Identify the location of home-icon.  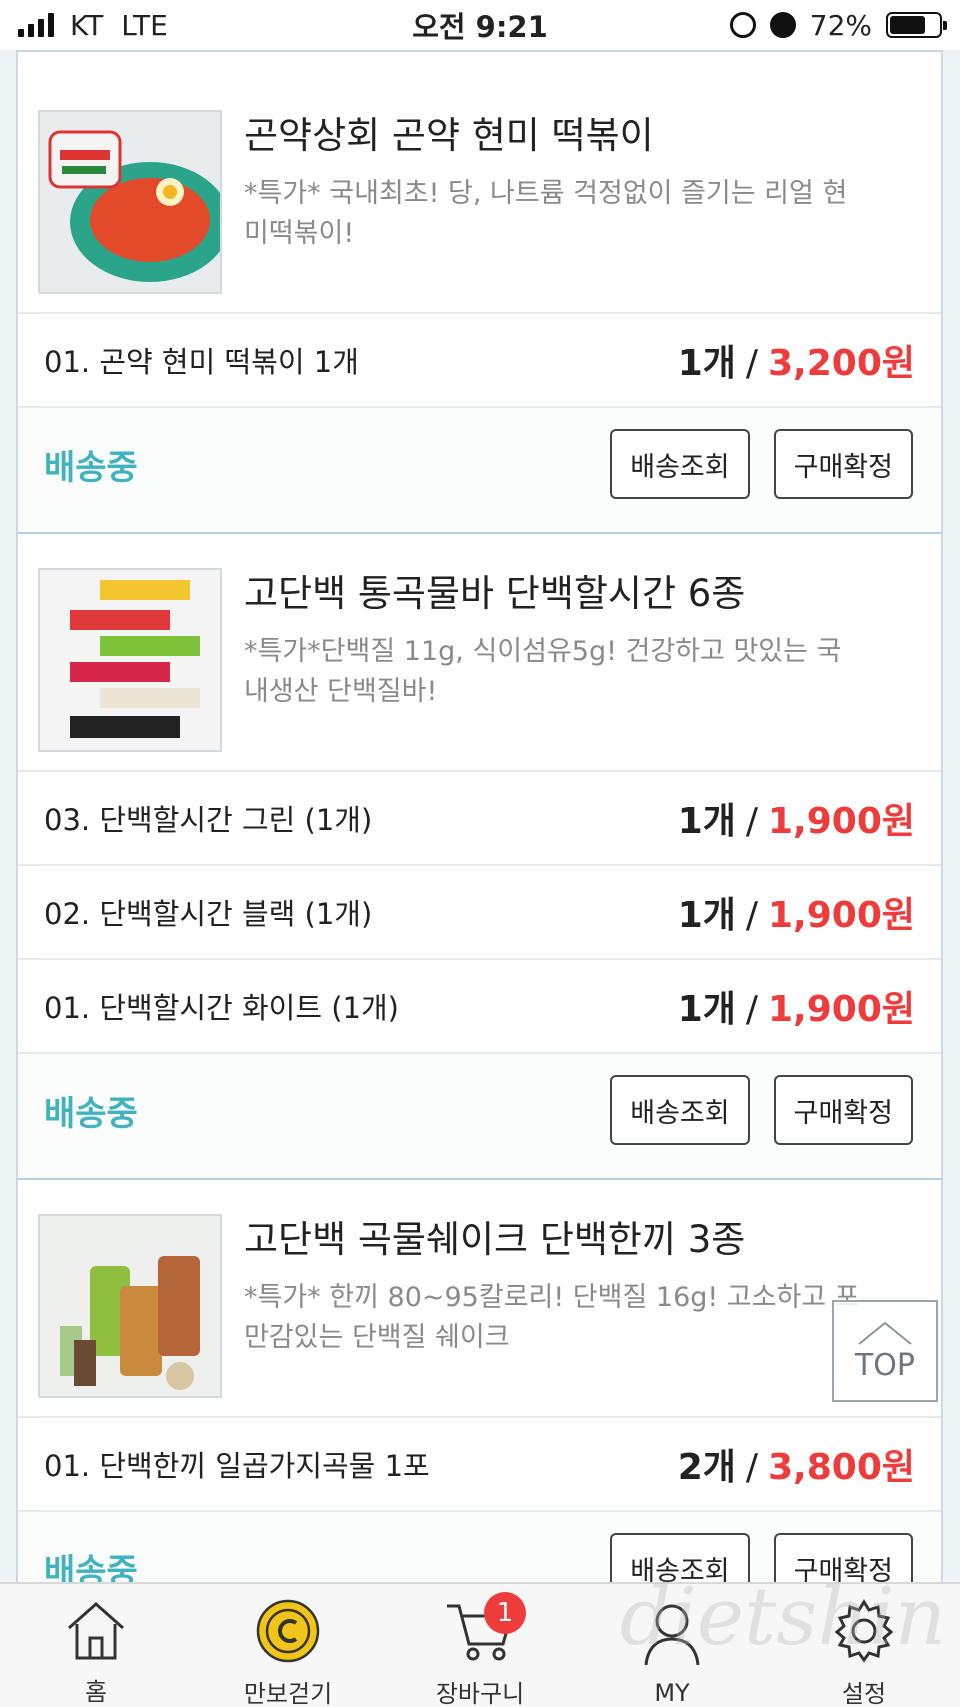
(96, 1630).